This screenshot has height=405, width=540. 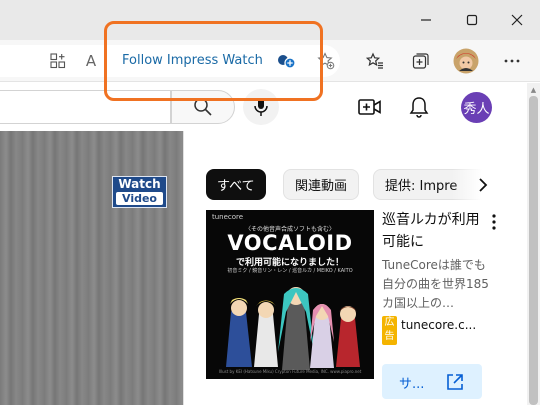 I want to click on collections-button, so click(x=421, y=61).